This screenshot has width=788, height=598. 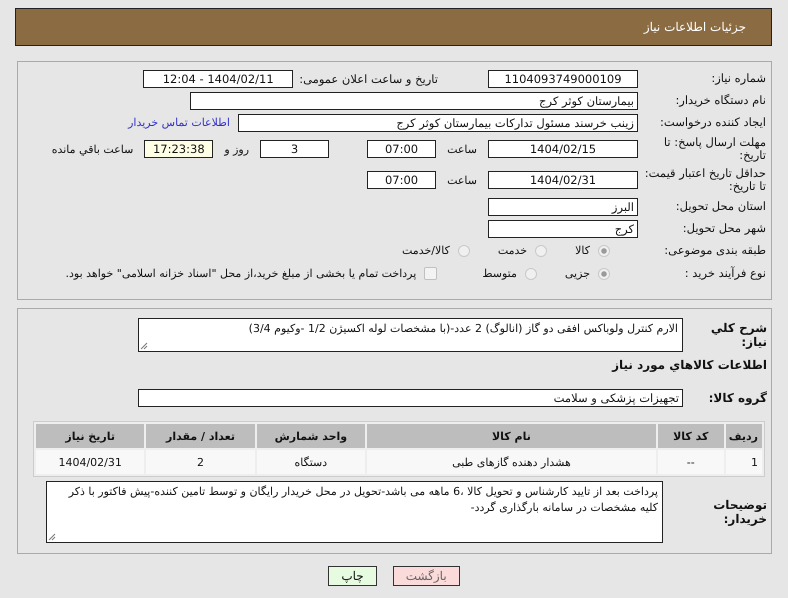 What do you see at coordinates (368, 79) in the screenshot?
I see `field-label: تاریخ و ساعت اعلان عمومی:` at bounding box center [368, 79].